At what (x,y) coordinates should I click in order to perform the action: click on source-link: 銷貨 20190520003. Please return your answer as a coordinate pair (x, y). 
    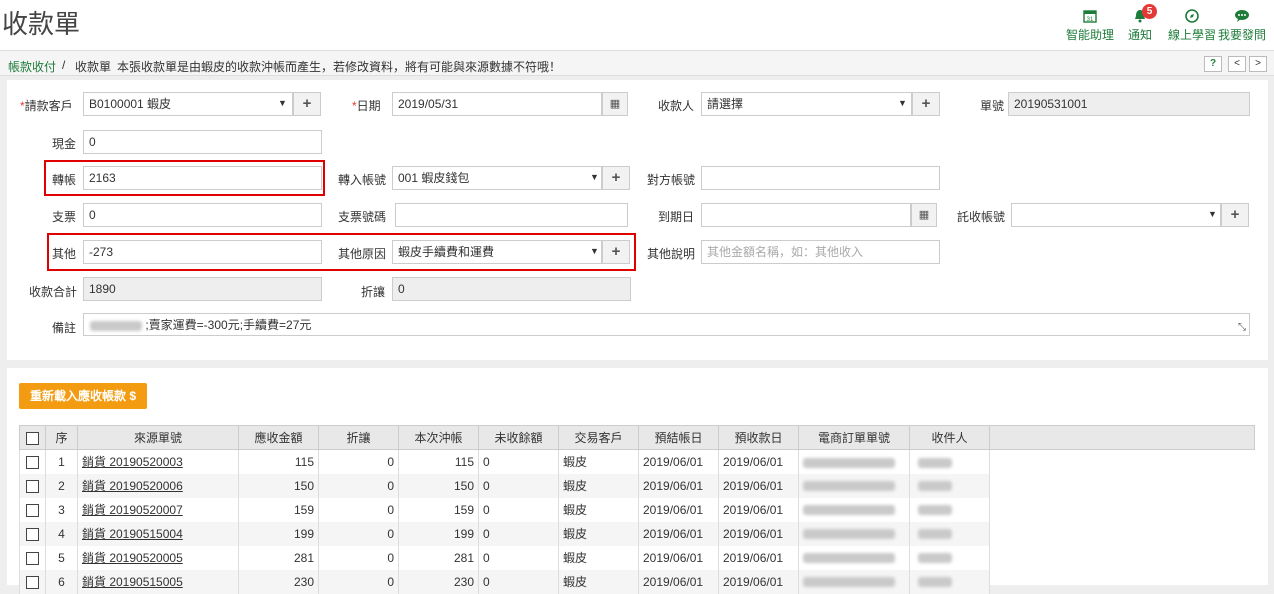
    Looking at the image, I should click on (132, 462).